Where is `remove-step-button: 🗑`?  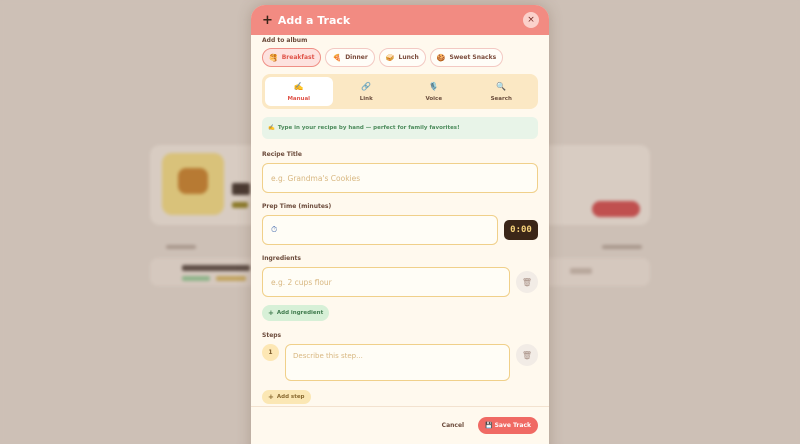
remove-step-button: 🗑 is located at coordinates (527, 355).